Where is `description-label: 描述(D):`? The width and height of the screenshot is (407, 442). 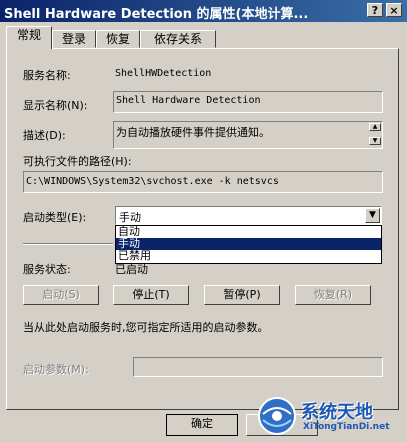
description-label: 描述(D): is located at coordinates (44, 135).